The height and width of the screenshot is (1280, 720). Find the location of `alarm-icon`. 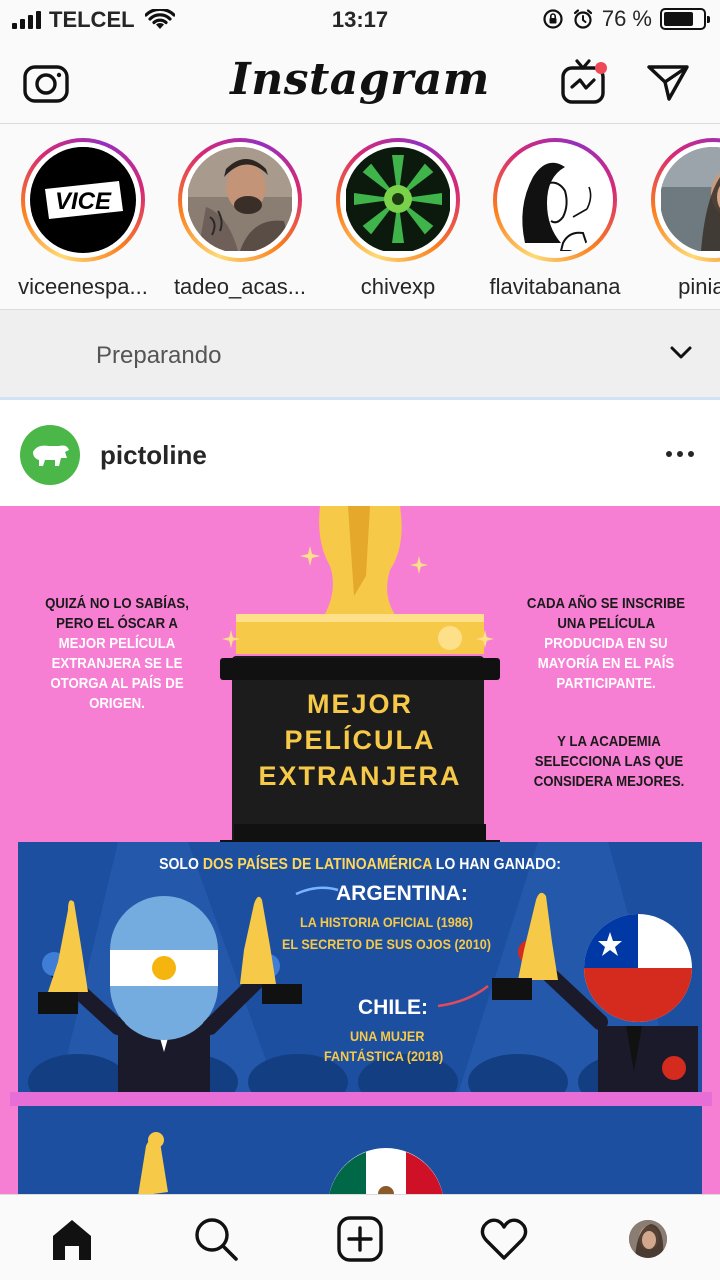

alarm-icon is located at coordinates (582, 19).